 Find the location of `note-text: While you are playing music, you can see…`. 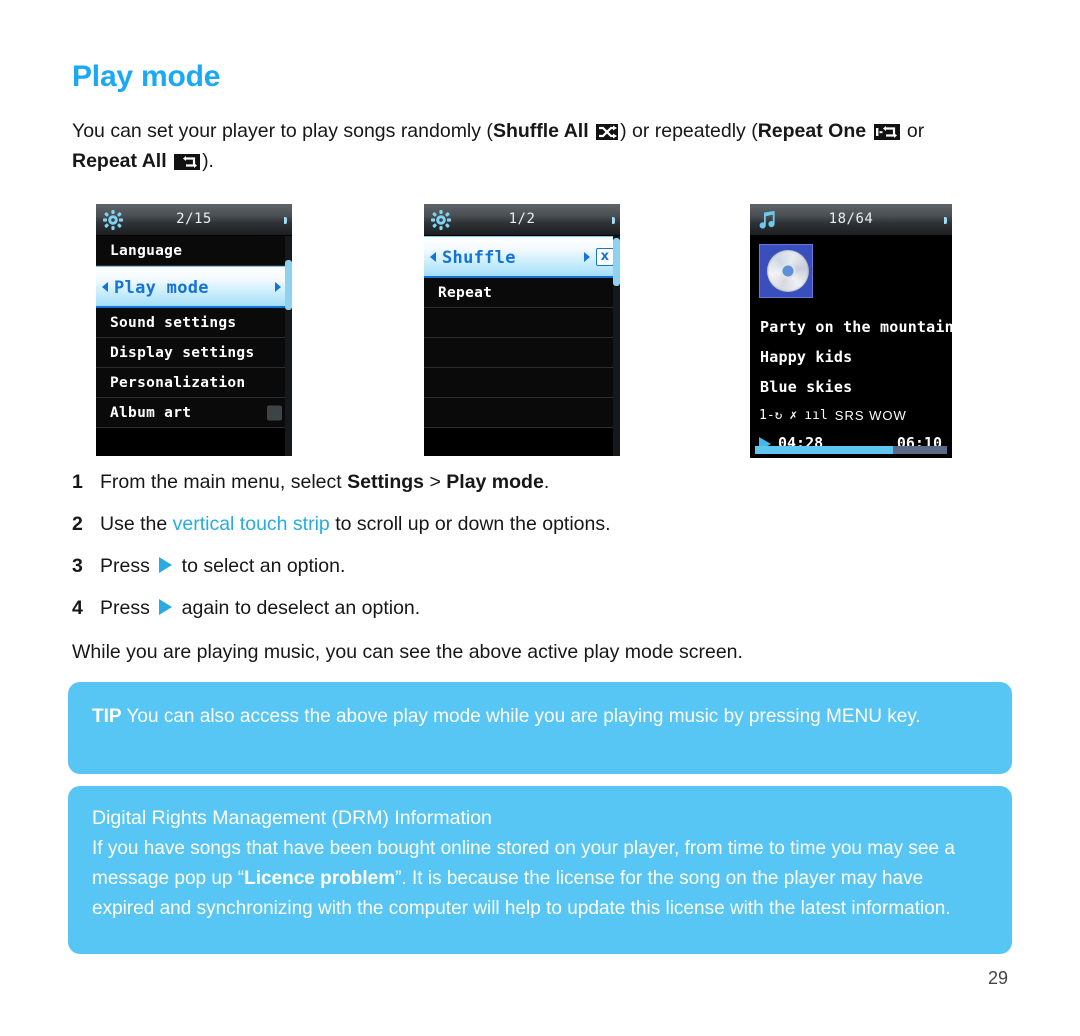

note-text: While you are playing music, you can see… is located at coordinates (407, 652).